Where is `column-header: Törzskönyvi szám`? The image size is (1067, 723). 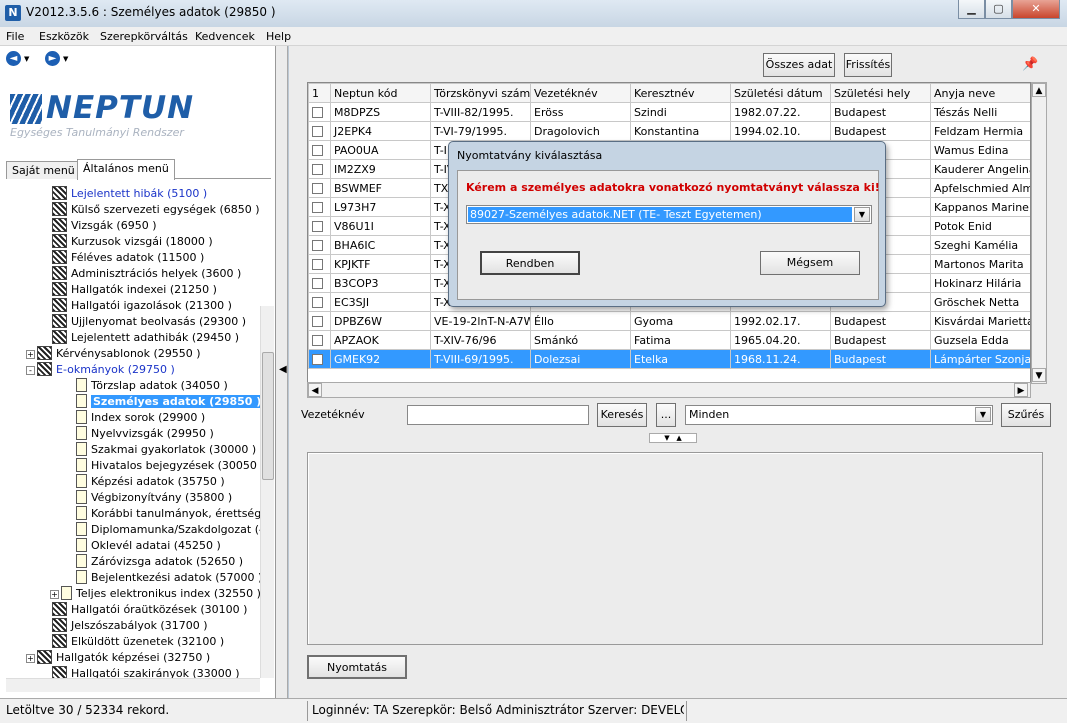 column-header: Törzskönyvi szám is located at coordinates (480, 93).